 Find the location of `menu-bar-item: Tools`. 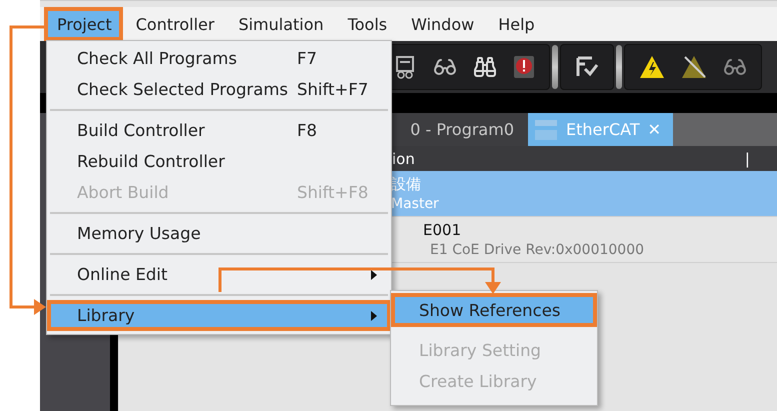

menu-bar-item: Tools is located at coordinates (366, 24).